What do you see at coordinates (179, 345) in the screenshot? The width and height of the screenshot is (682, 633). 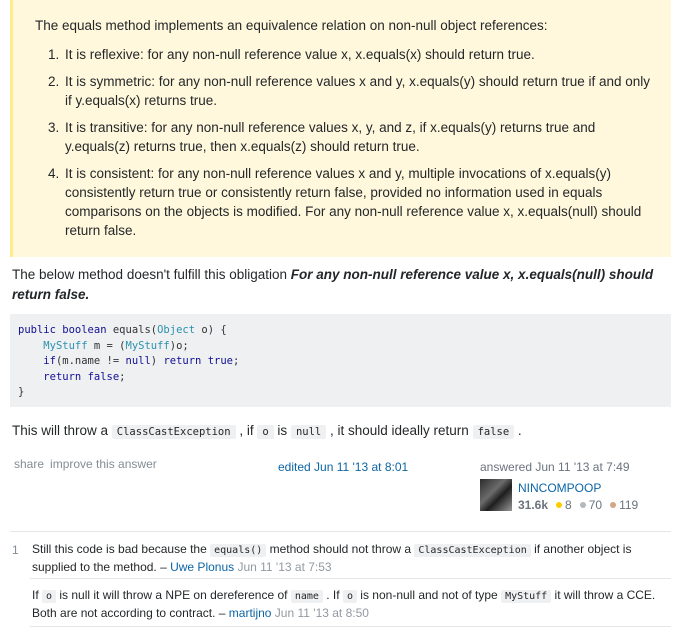 I see `code-token: )o;` at bounding box center [179, 345].